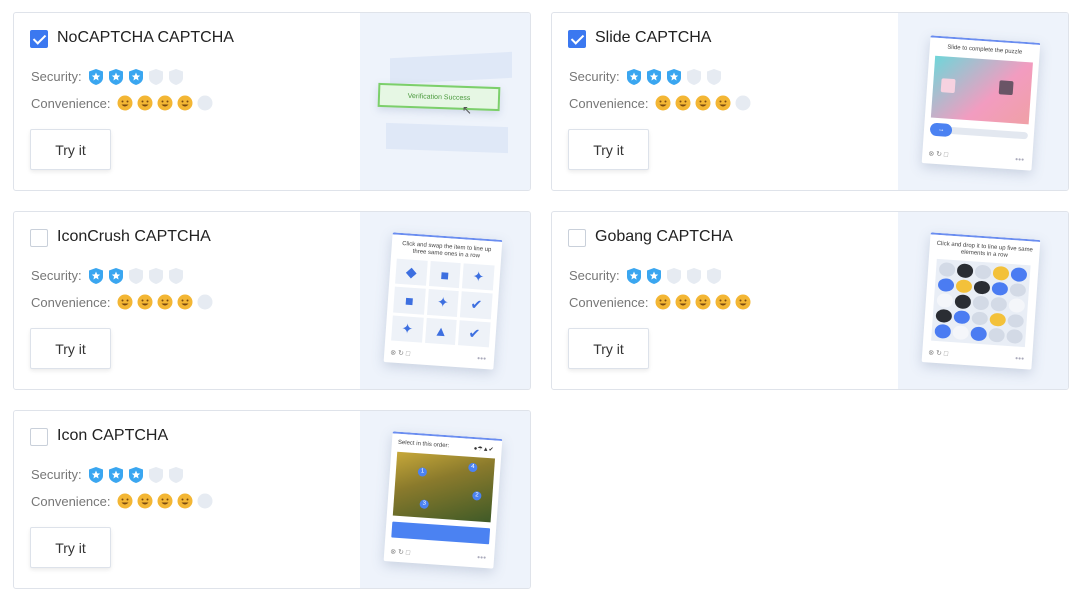  I want to click on gobang-board, so click(981, 303).